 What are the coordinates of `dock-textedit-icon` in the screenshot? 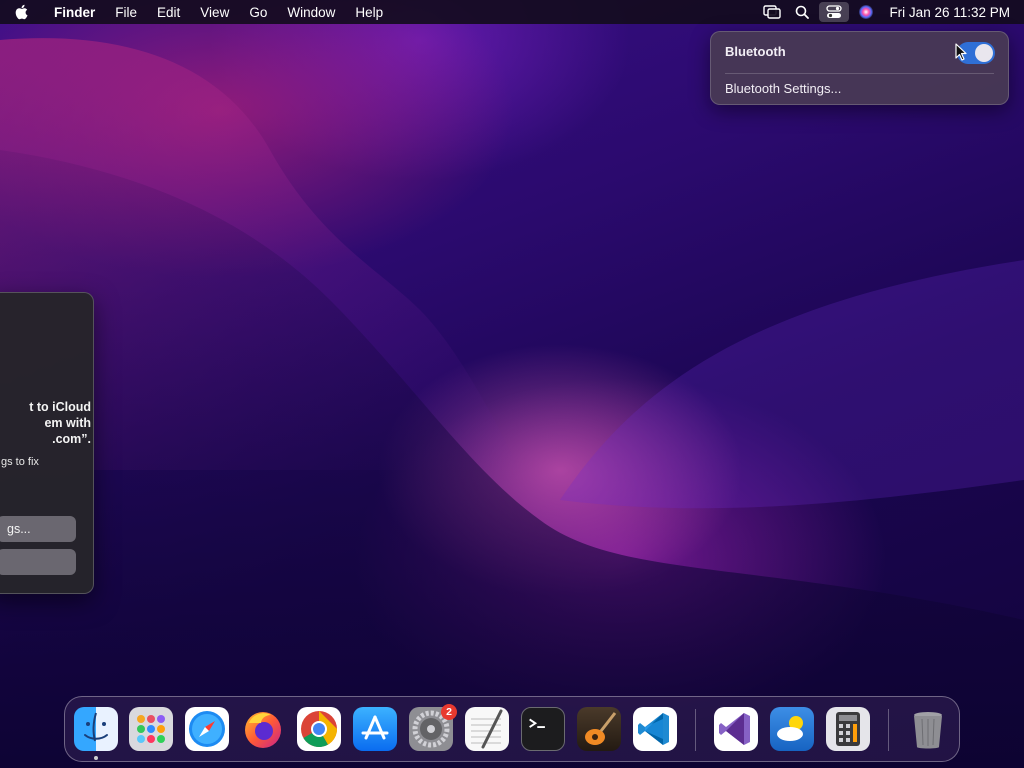 It's located at (487, 729).